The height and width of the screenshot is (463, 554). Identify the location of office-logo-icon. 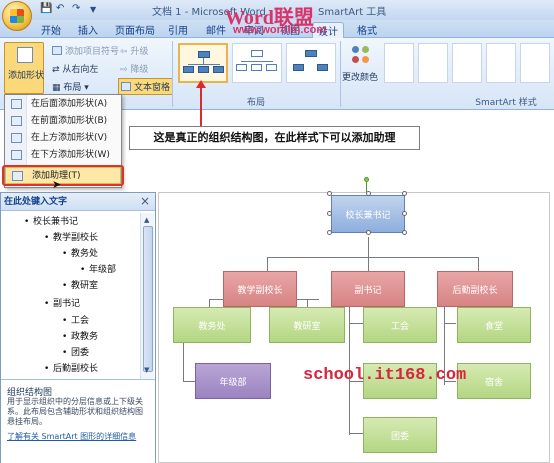
(17, 16).